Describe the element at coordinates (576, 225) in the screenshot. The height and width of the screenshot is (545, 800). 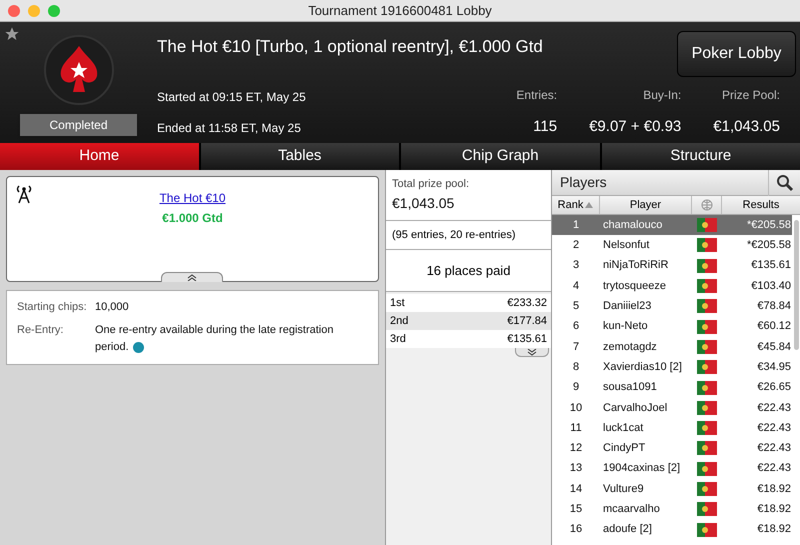
I see `rank-cell-text: 1` at that location.